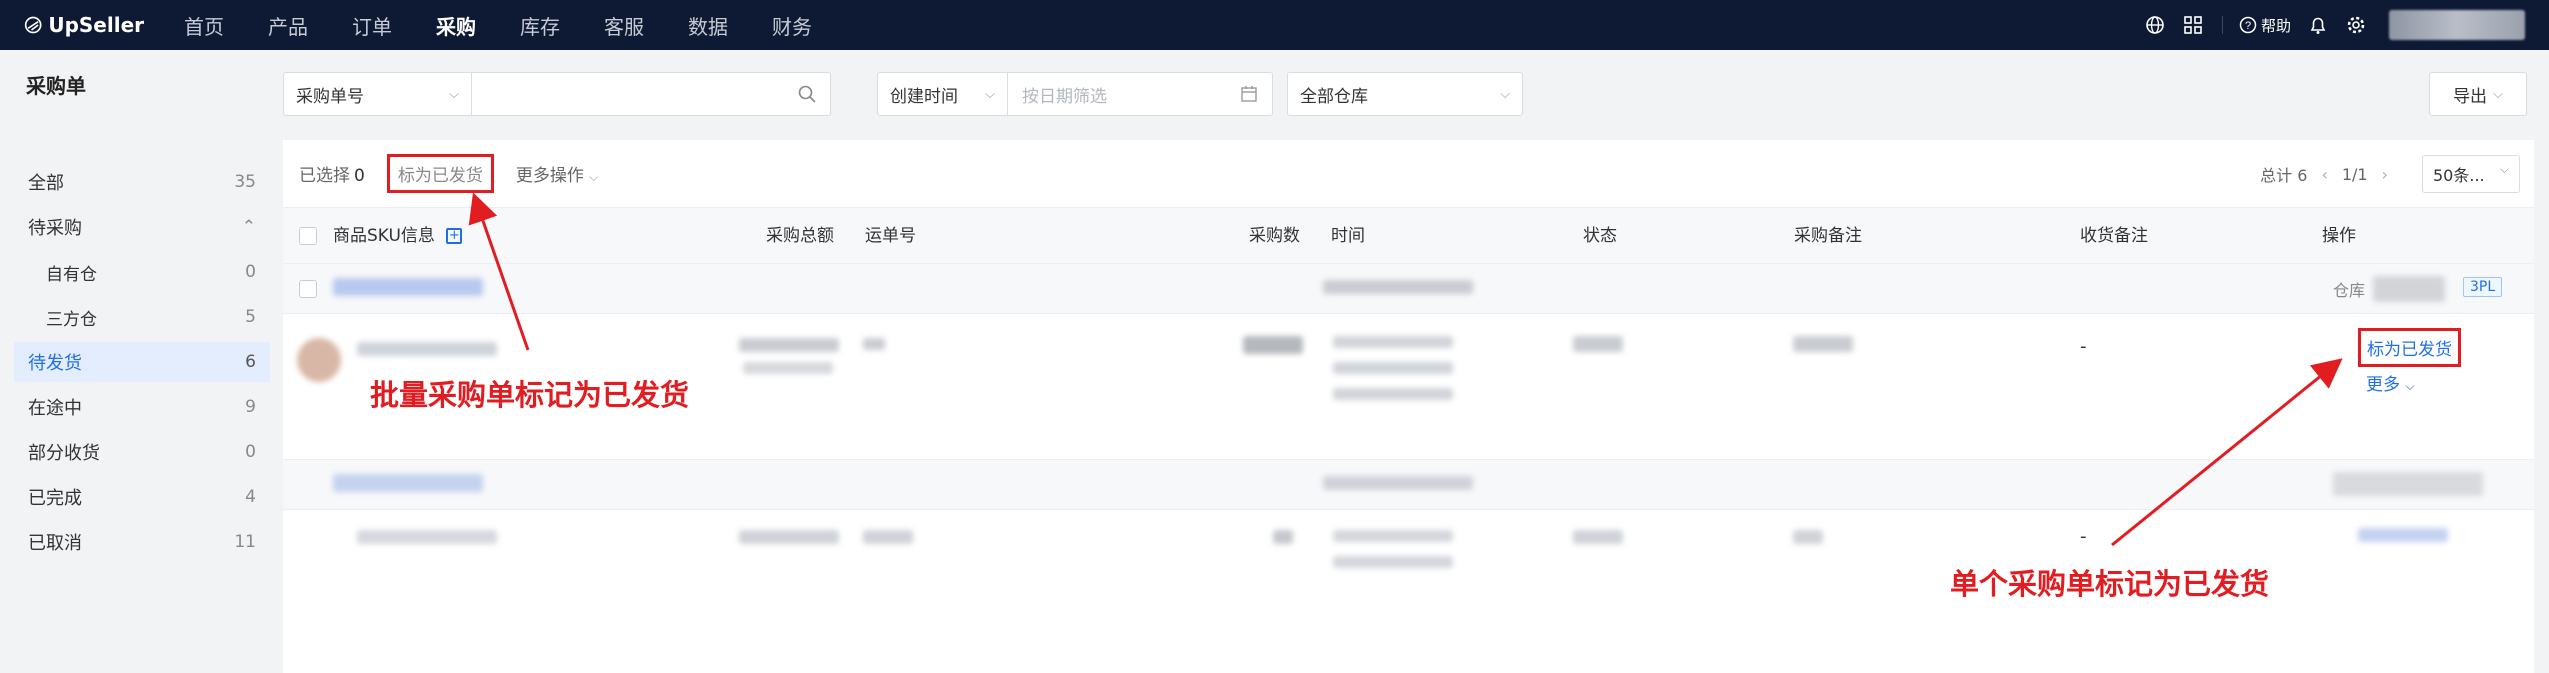 This screenshot has height=673, width=2549. I want to click on help-link: ? 帮助, so click(2265, 25).